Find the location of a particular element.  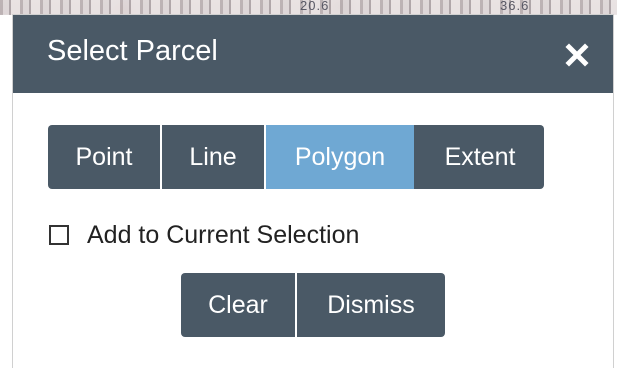

point-button: Point is located at coordinates (105, 157).